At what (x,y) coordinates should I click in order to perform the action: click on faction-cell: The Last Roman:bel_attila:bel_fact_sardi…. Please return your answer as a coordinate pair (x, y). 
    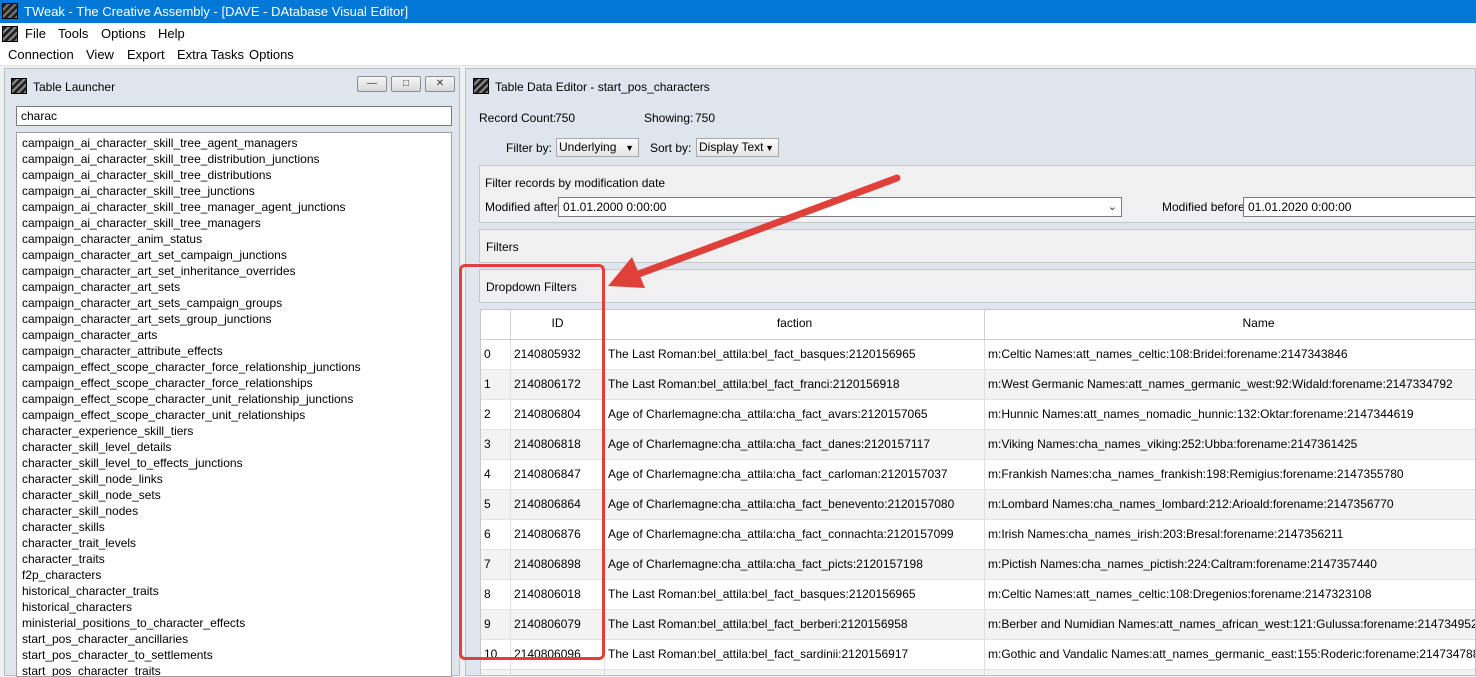
    Looking at the image, I should click on (795, 654).